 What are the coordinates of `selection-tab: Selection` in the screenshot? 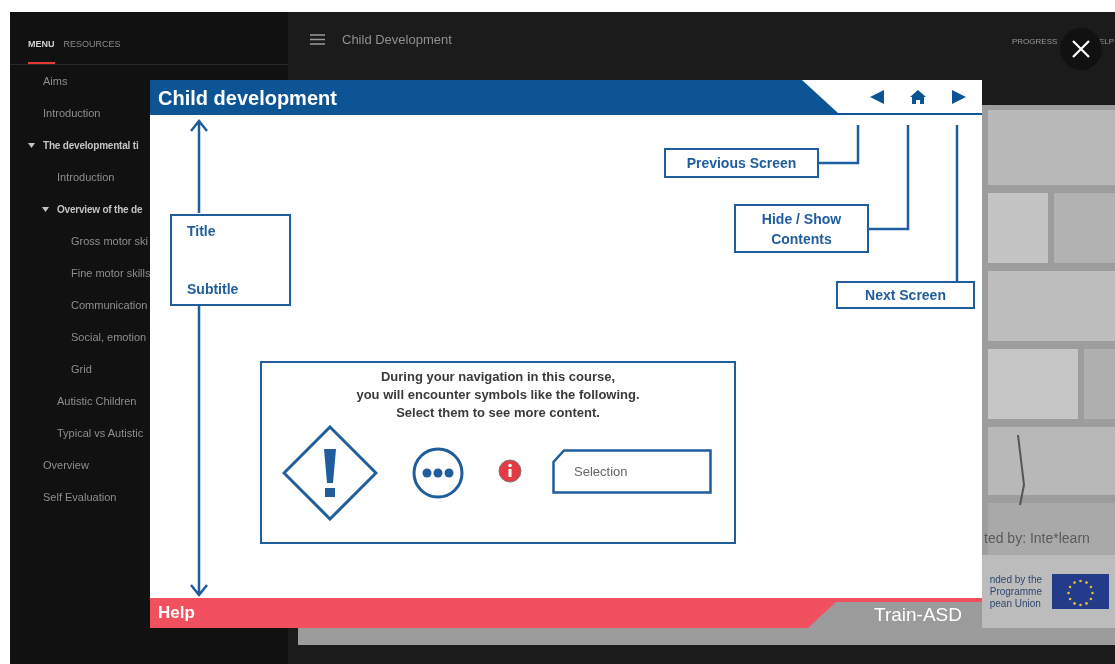 It's located at (632, 471).